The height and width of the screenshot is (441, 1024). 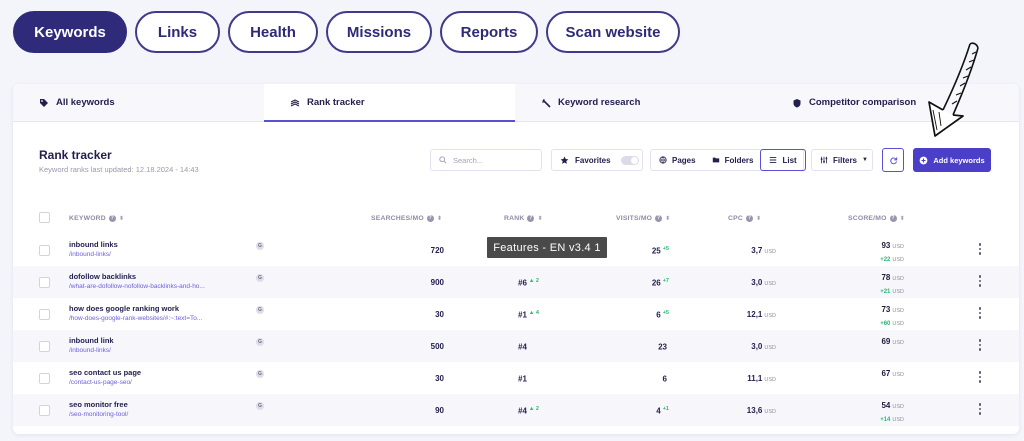 What do you see at coordinates (546, 103) in the screenshot?
I see `magic-wand-icon` at bounding box center [546, 103].